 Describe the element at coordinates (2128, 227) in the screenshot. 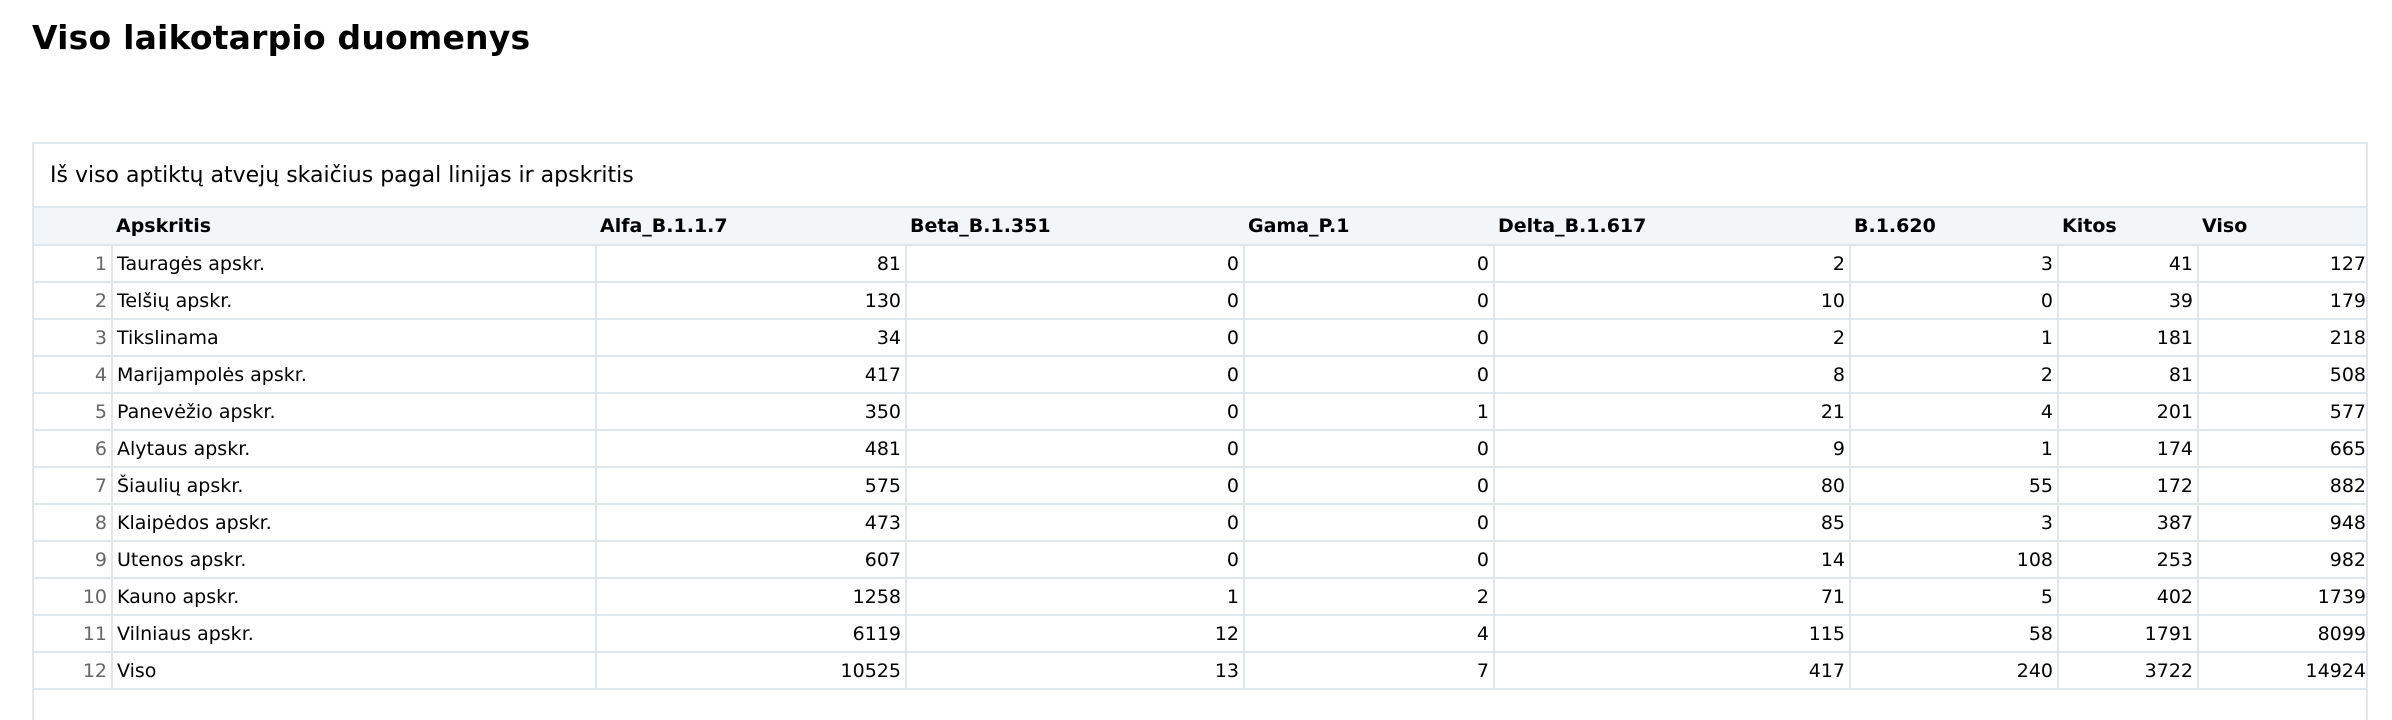

I see `header-cell: Kitos` at that location.